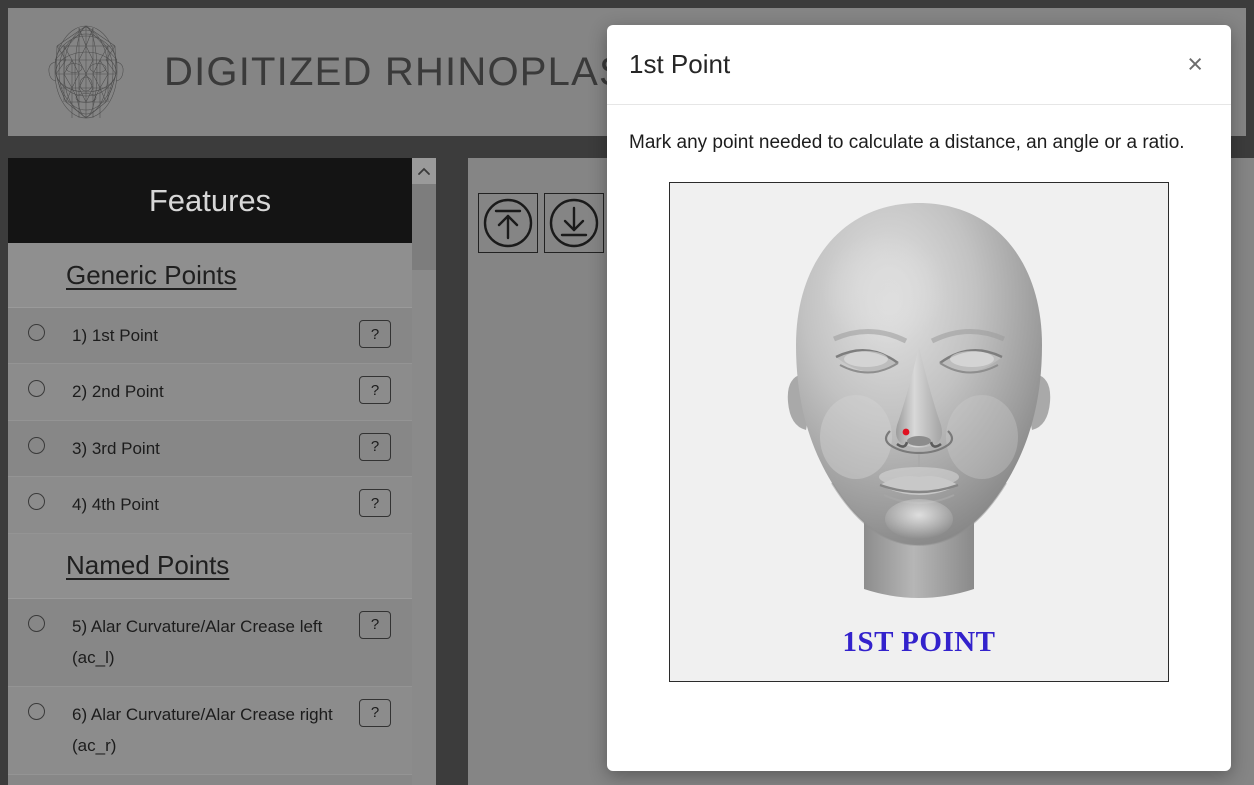  What do you see at coordinates (148, 565) in the screenshot?
I see `section-heading-label: Named Points` at bounding box center [148, 565].